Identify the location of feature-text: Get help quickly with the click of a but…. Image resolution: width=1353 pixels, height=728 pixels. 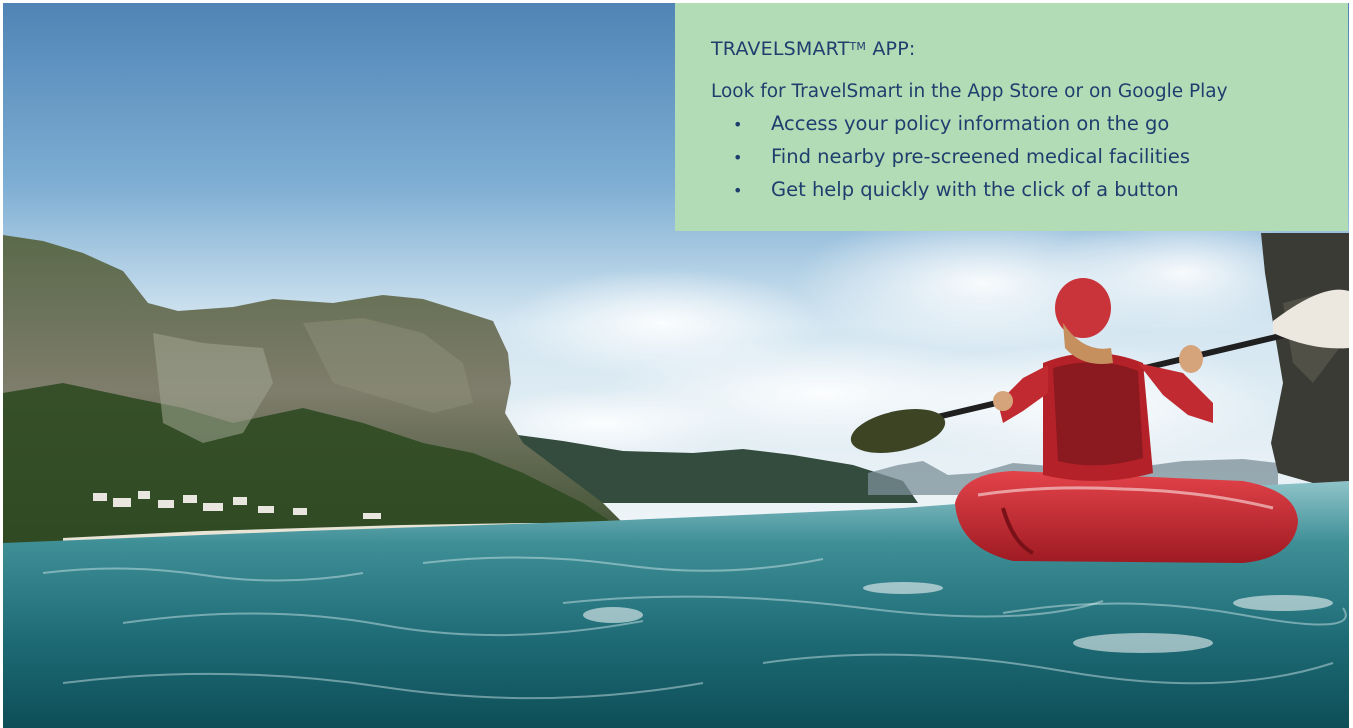
(975, 189).